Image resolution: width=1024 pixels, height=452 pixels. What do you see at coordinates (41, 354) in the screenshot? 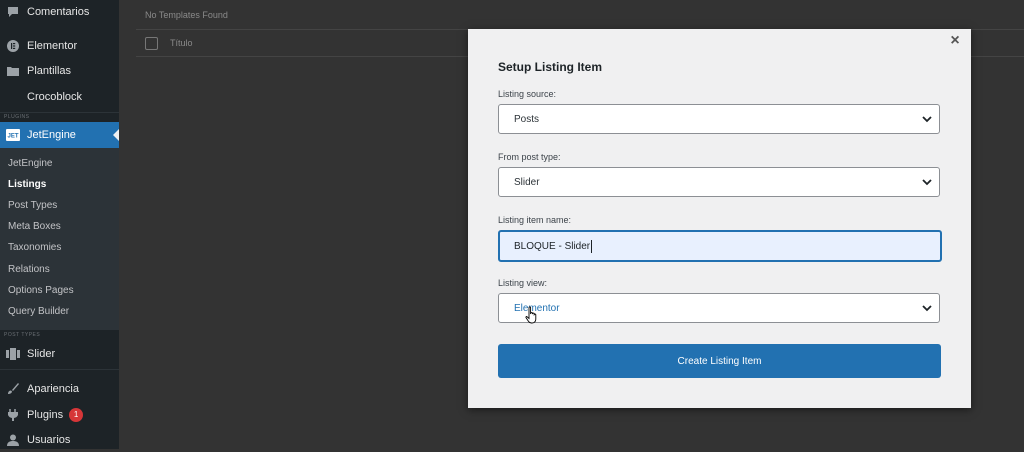
I see `menu-label: Slider` at bounding box center [41, 354].